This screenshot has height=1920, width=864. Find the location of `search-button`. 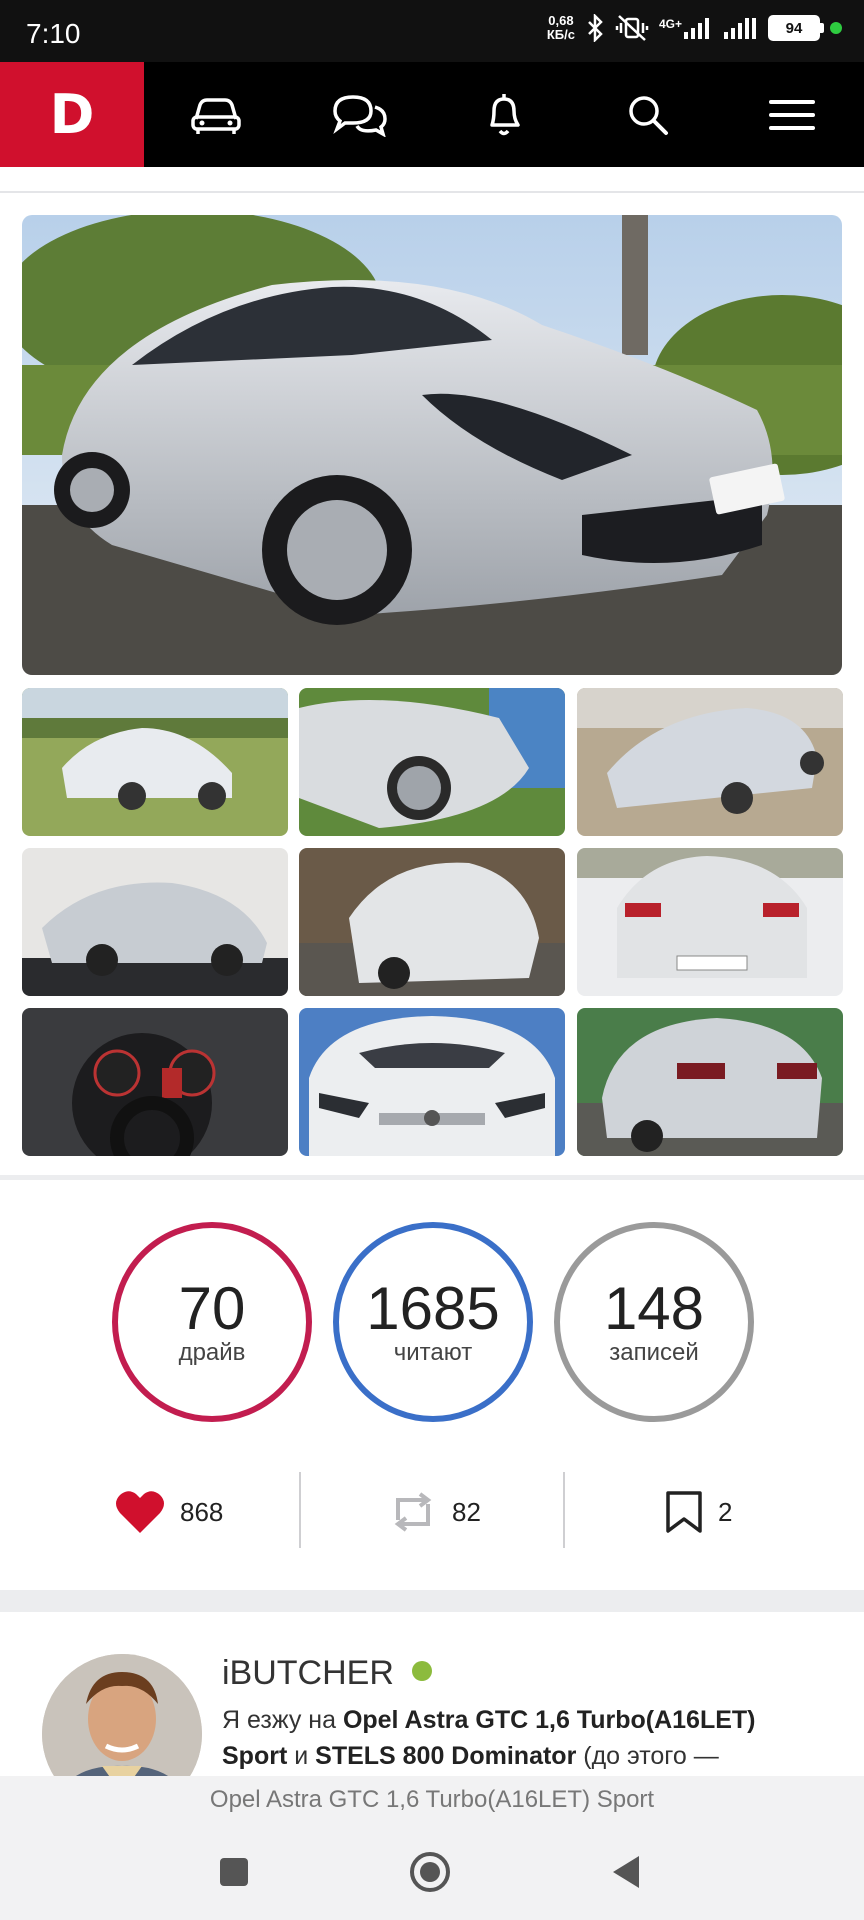

search-button is located at coordinates (648, 114).